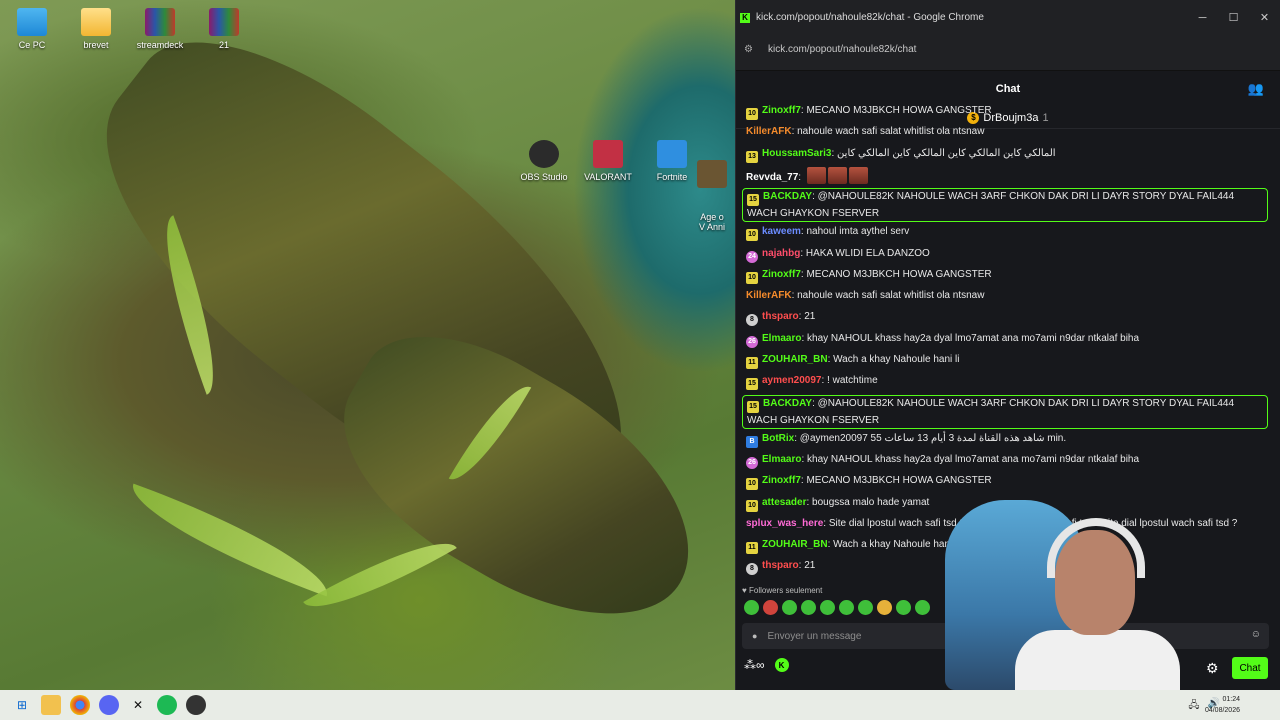  I want to click on desktop-icon-label: streamdeck, so click(160, 45).